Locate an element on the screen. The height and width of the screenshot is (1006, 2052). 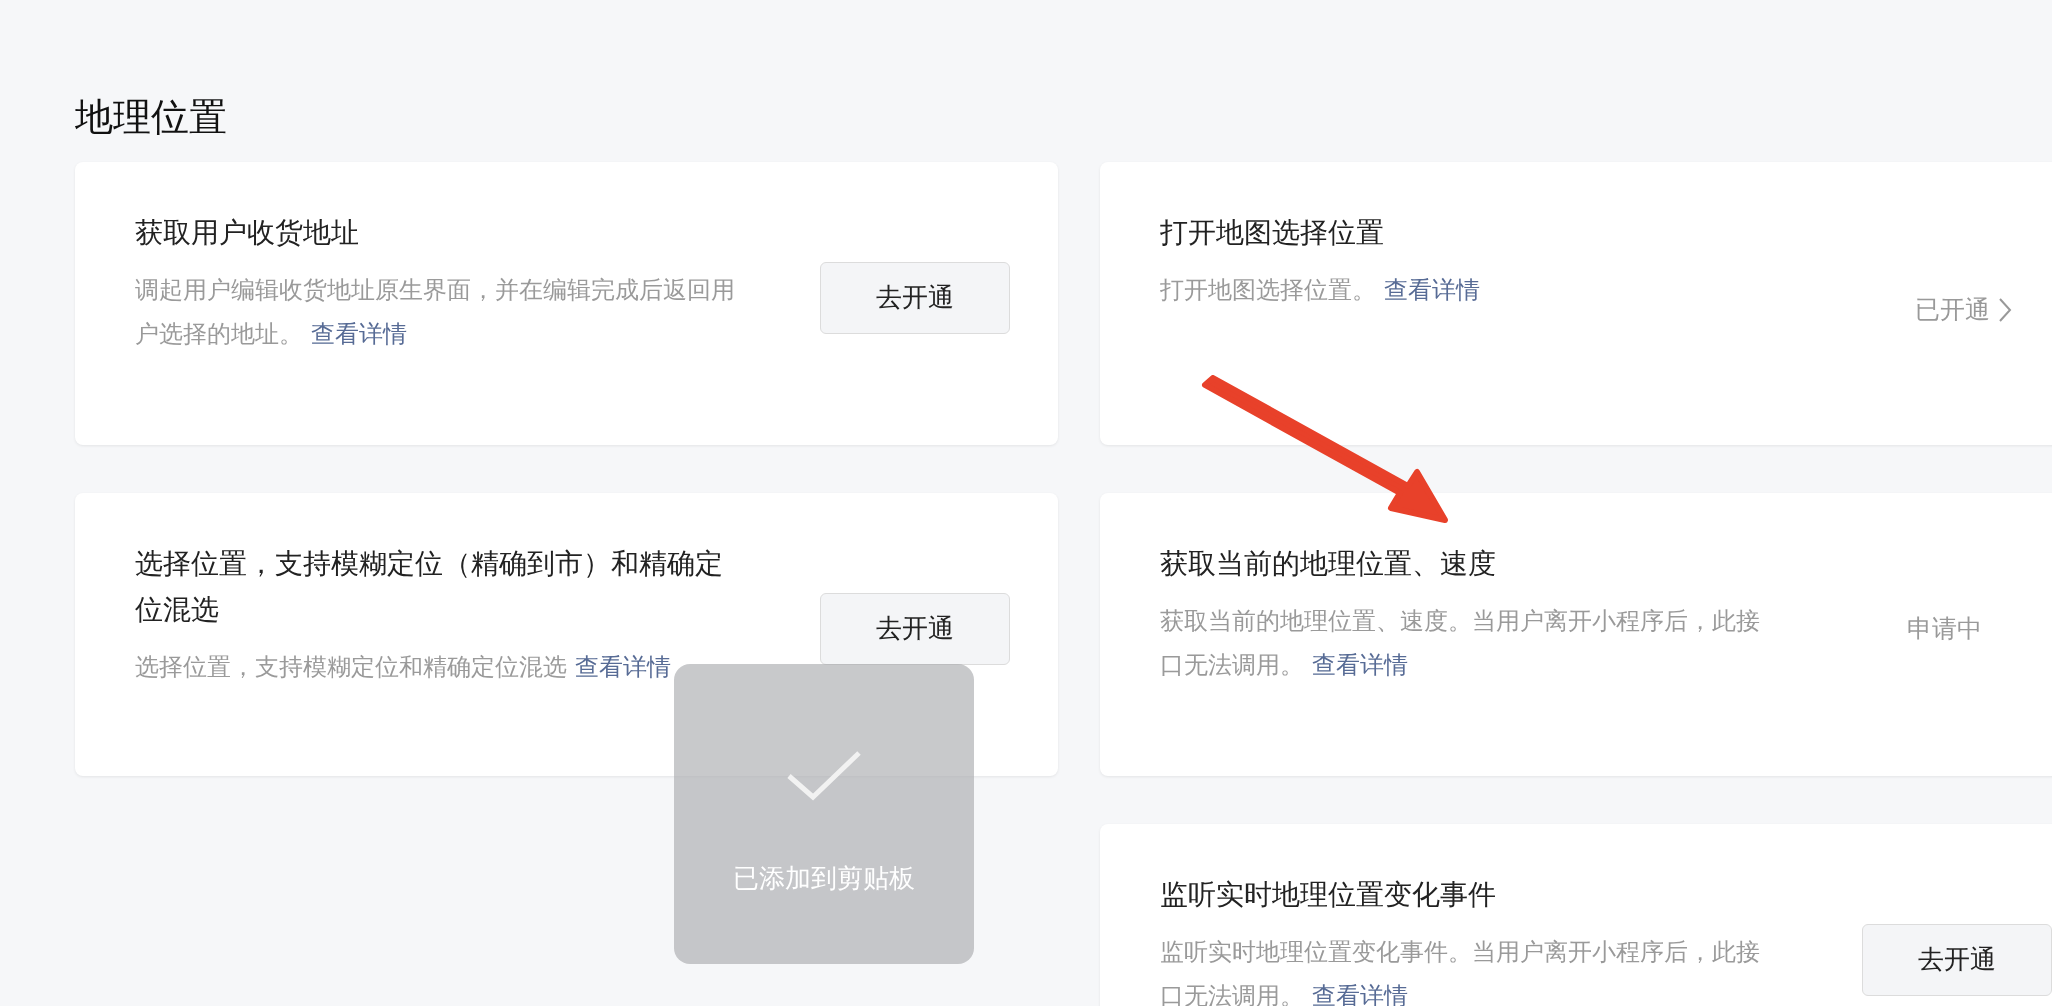
card-title: 选择位置，支持模糊定位（精确到市）和精确定位混选 is located at coordinates (429, 587).